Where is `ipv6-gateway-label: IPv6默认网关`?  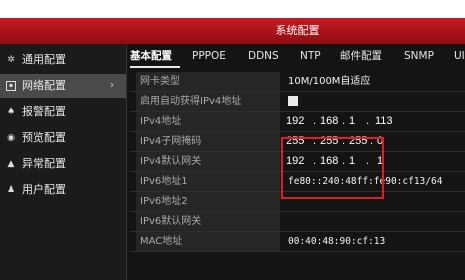
ipv6-gateway-label: IPv6默认网关 is located at coordinates (208, 221).